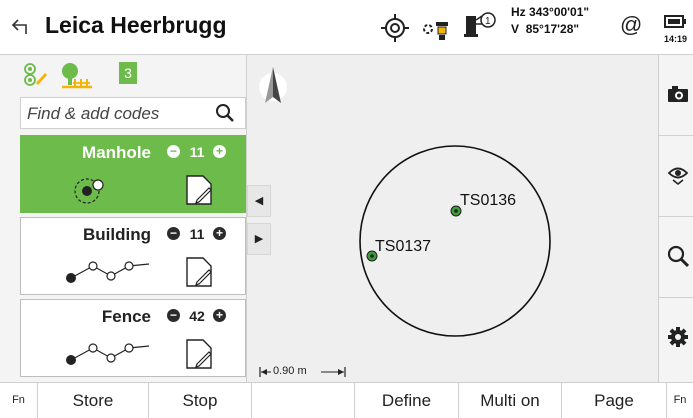 The height and width of the screenshot is (418, 693). I want to click on reflectorless-laser-icon: 1, so click(478, 26).